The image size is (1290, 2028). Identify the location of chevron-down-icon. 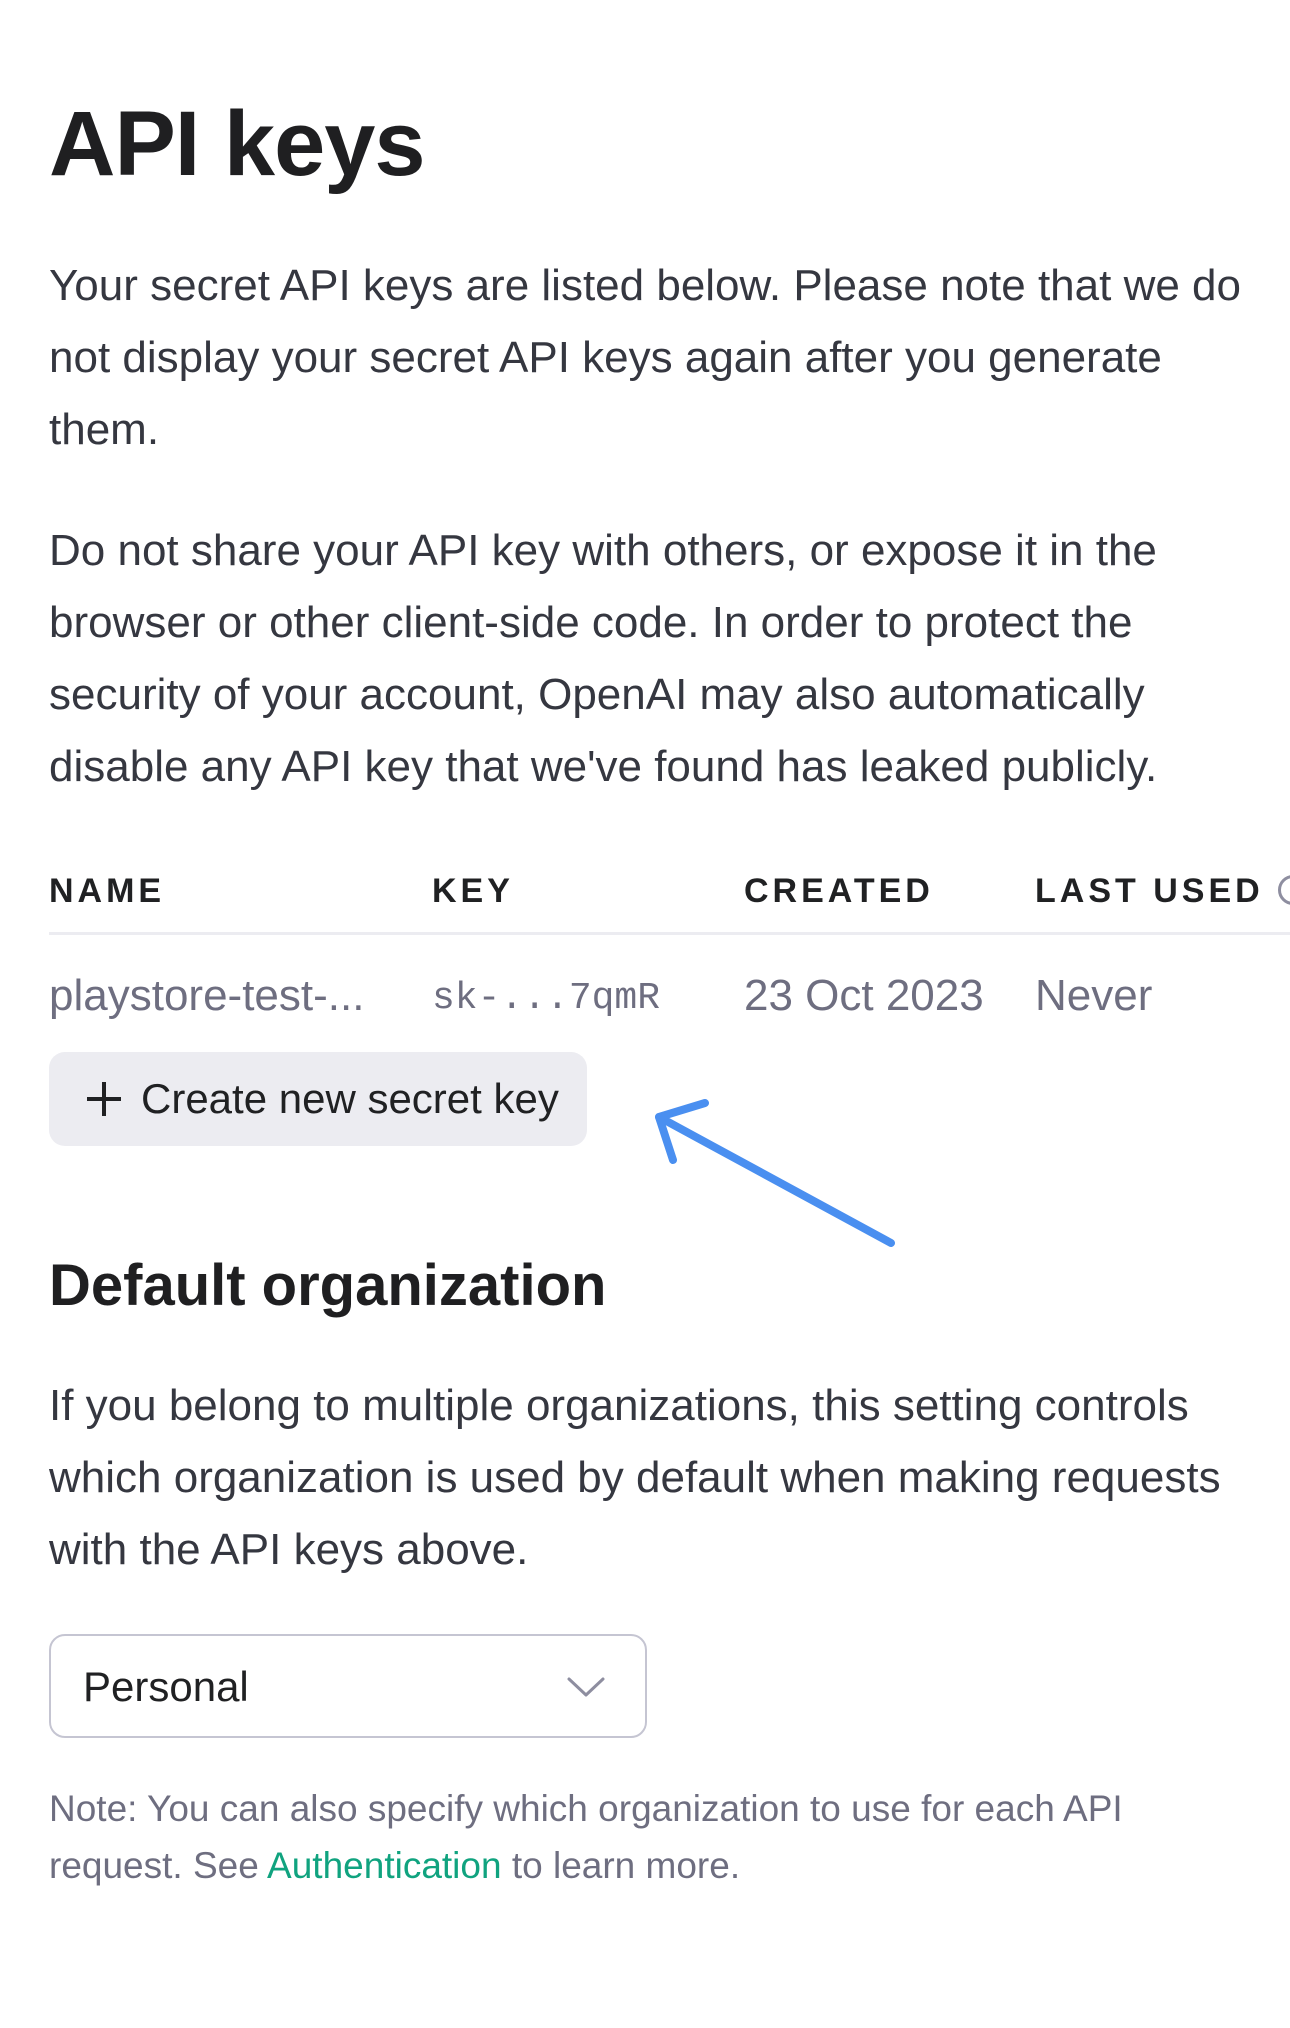
(586, 1687).